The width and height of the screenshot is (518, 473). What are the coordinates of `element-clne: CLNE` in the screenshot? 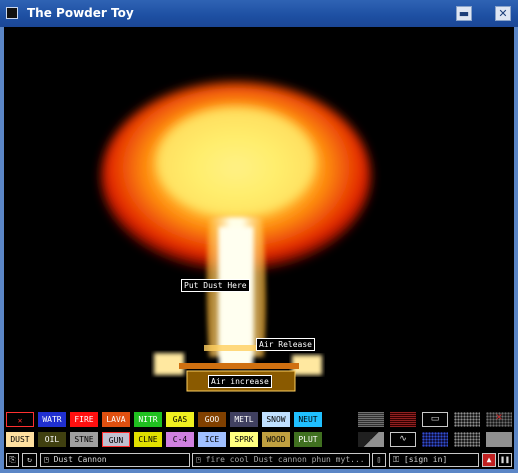 It's located at (148, 439).